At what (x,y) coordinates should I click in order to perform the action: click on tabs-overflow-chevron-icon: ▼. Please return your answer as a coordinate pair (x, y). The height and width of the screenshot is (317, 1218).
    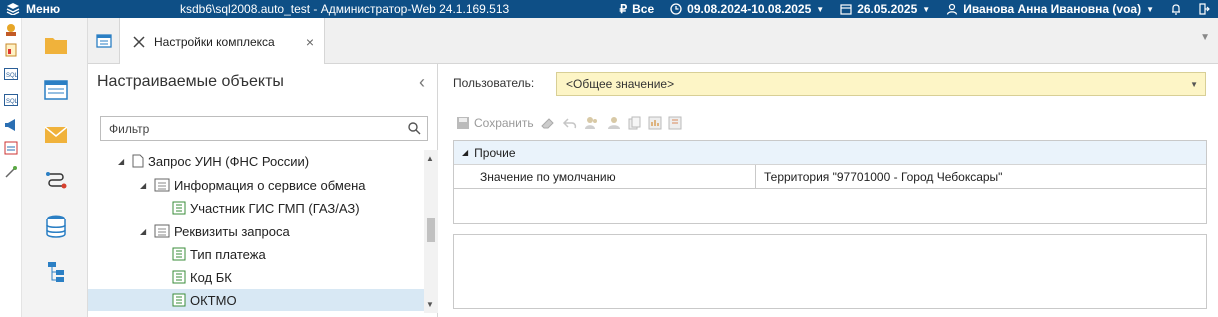
    Looking at the image, I should click on (1205, 37).